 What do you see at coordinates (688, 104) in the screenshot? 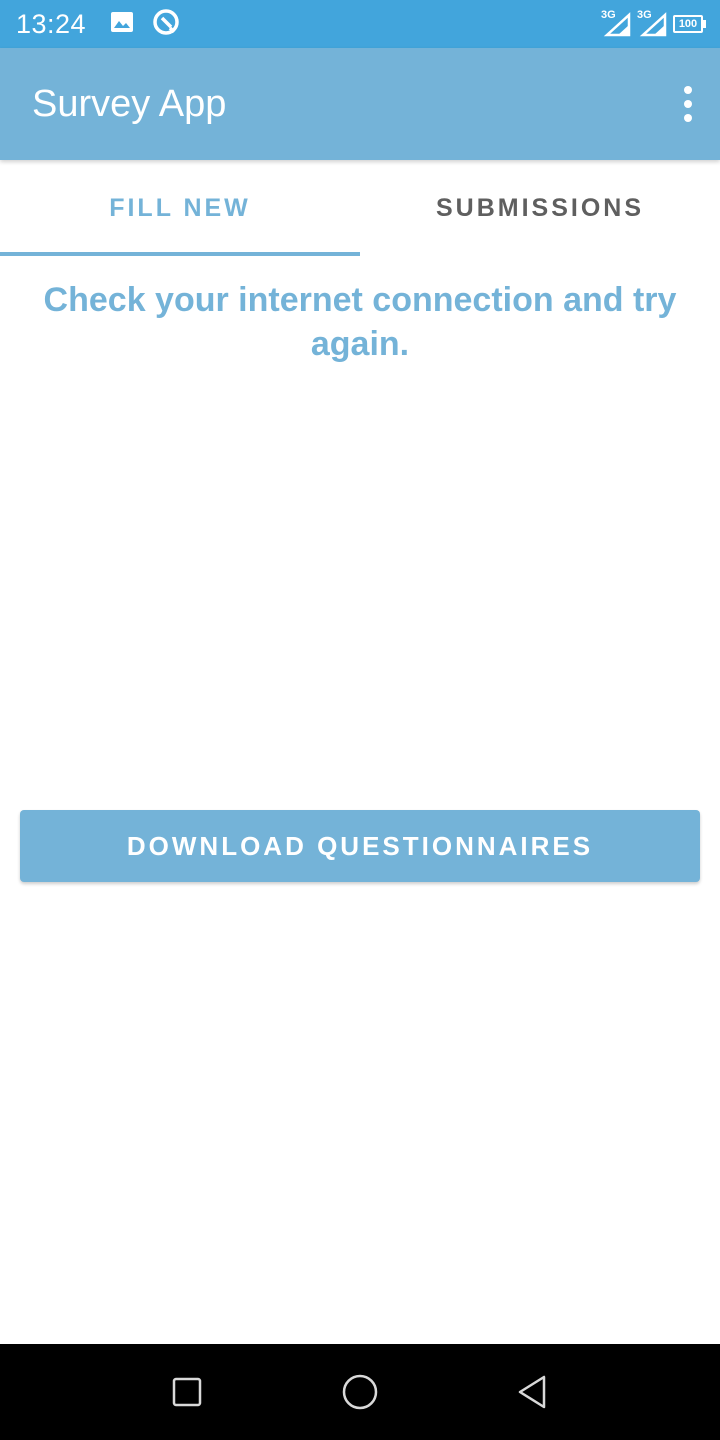
I see `more-vert-icon` at bounding box center [688, 104].